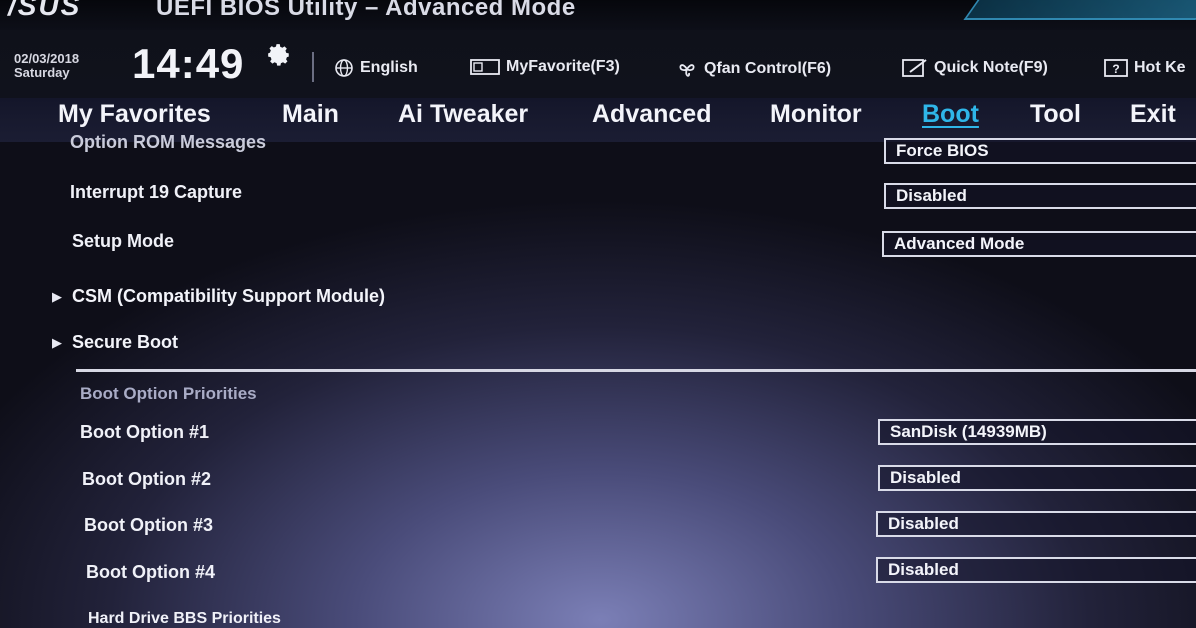  I want to click on language-button: English, so click(376, 68).